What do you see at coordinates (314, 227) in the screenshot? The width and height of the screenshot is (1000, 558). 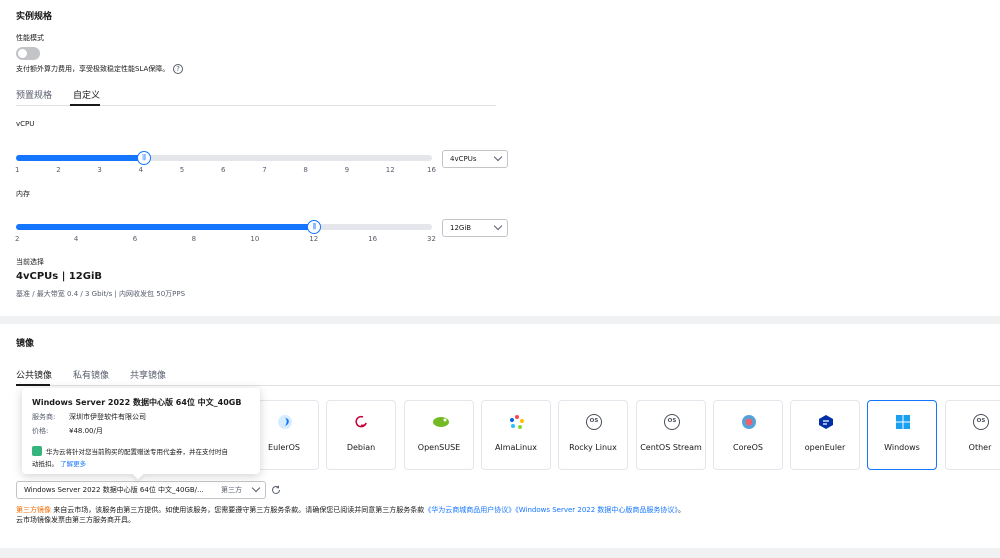 I see `memory-slider-handle: |||` at bounding box center [314, 227].